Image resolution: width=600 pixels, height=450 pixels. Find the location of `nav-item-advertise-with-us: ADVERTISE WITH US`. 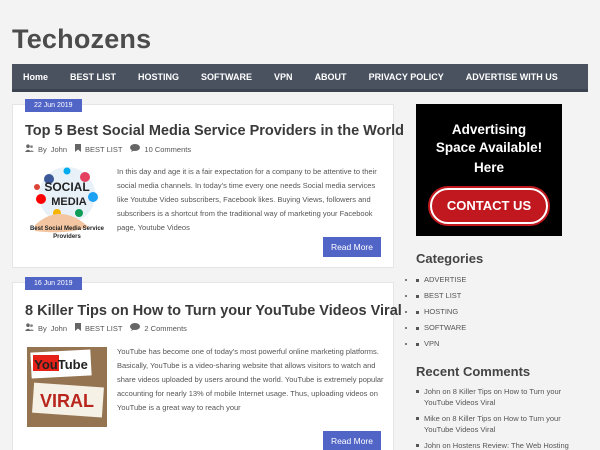

nav-item-advertise-with-us: ADVERTISE WITH US is located at coordinates (512, 77).